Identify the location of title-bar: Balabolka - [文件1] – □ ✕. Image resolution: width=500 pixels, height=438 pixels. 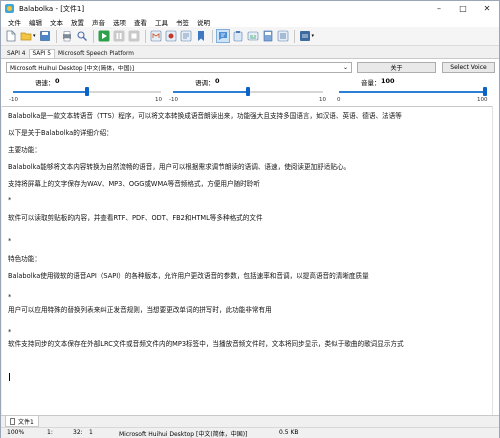
(250, 8).